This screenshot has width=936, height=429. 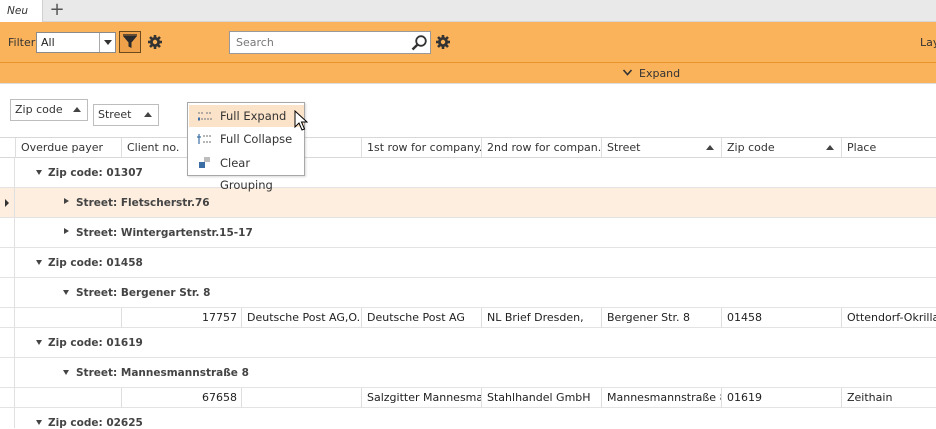 I want to click on search-icon, so click(x=419, y=43).